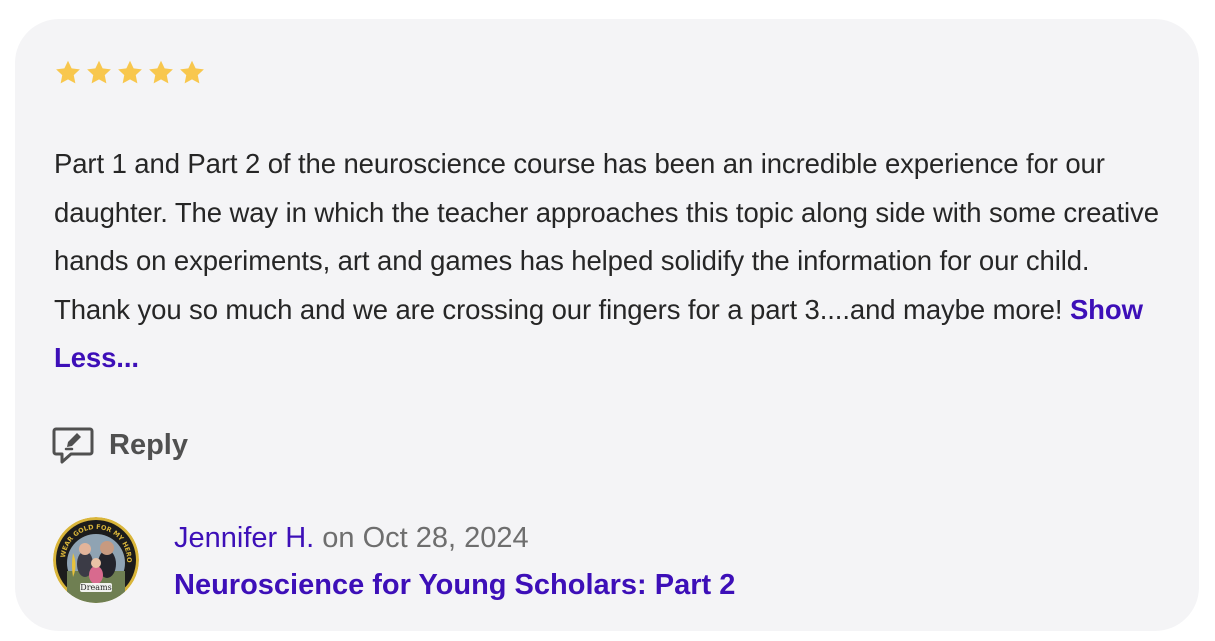 The height and width of the screenshot is (641, 1215). I want to click on review-meta: Jennifer H. on Oct 28, 2024, so click(351, 538).